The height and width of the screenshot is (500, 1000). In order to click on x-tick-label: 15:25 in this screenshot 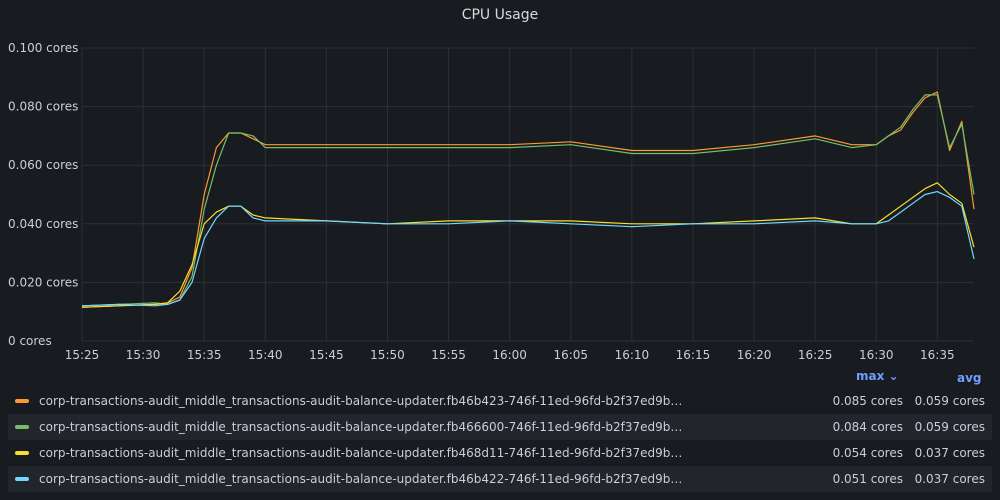, I will do `click(82, 354)`.